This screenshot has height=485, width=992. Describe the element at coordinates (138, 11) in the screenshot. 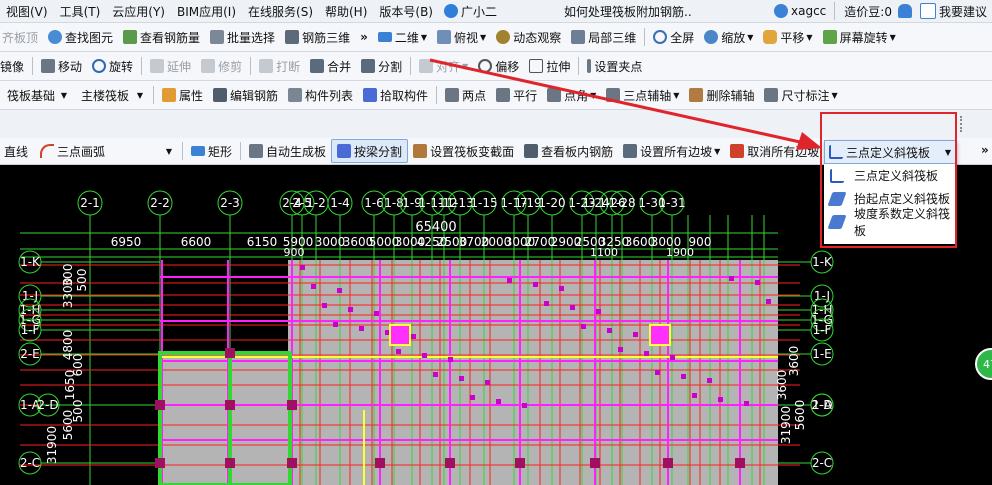

I see `menu-cloud: 云应用(Y)` at that location.